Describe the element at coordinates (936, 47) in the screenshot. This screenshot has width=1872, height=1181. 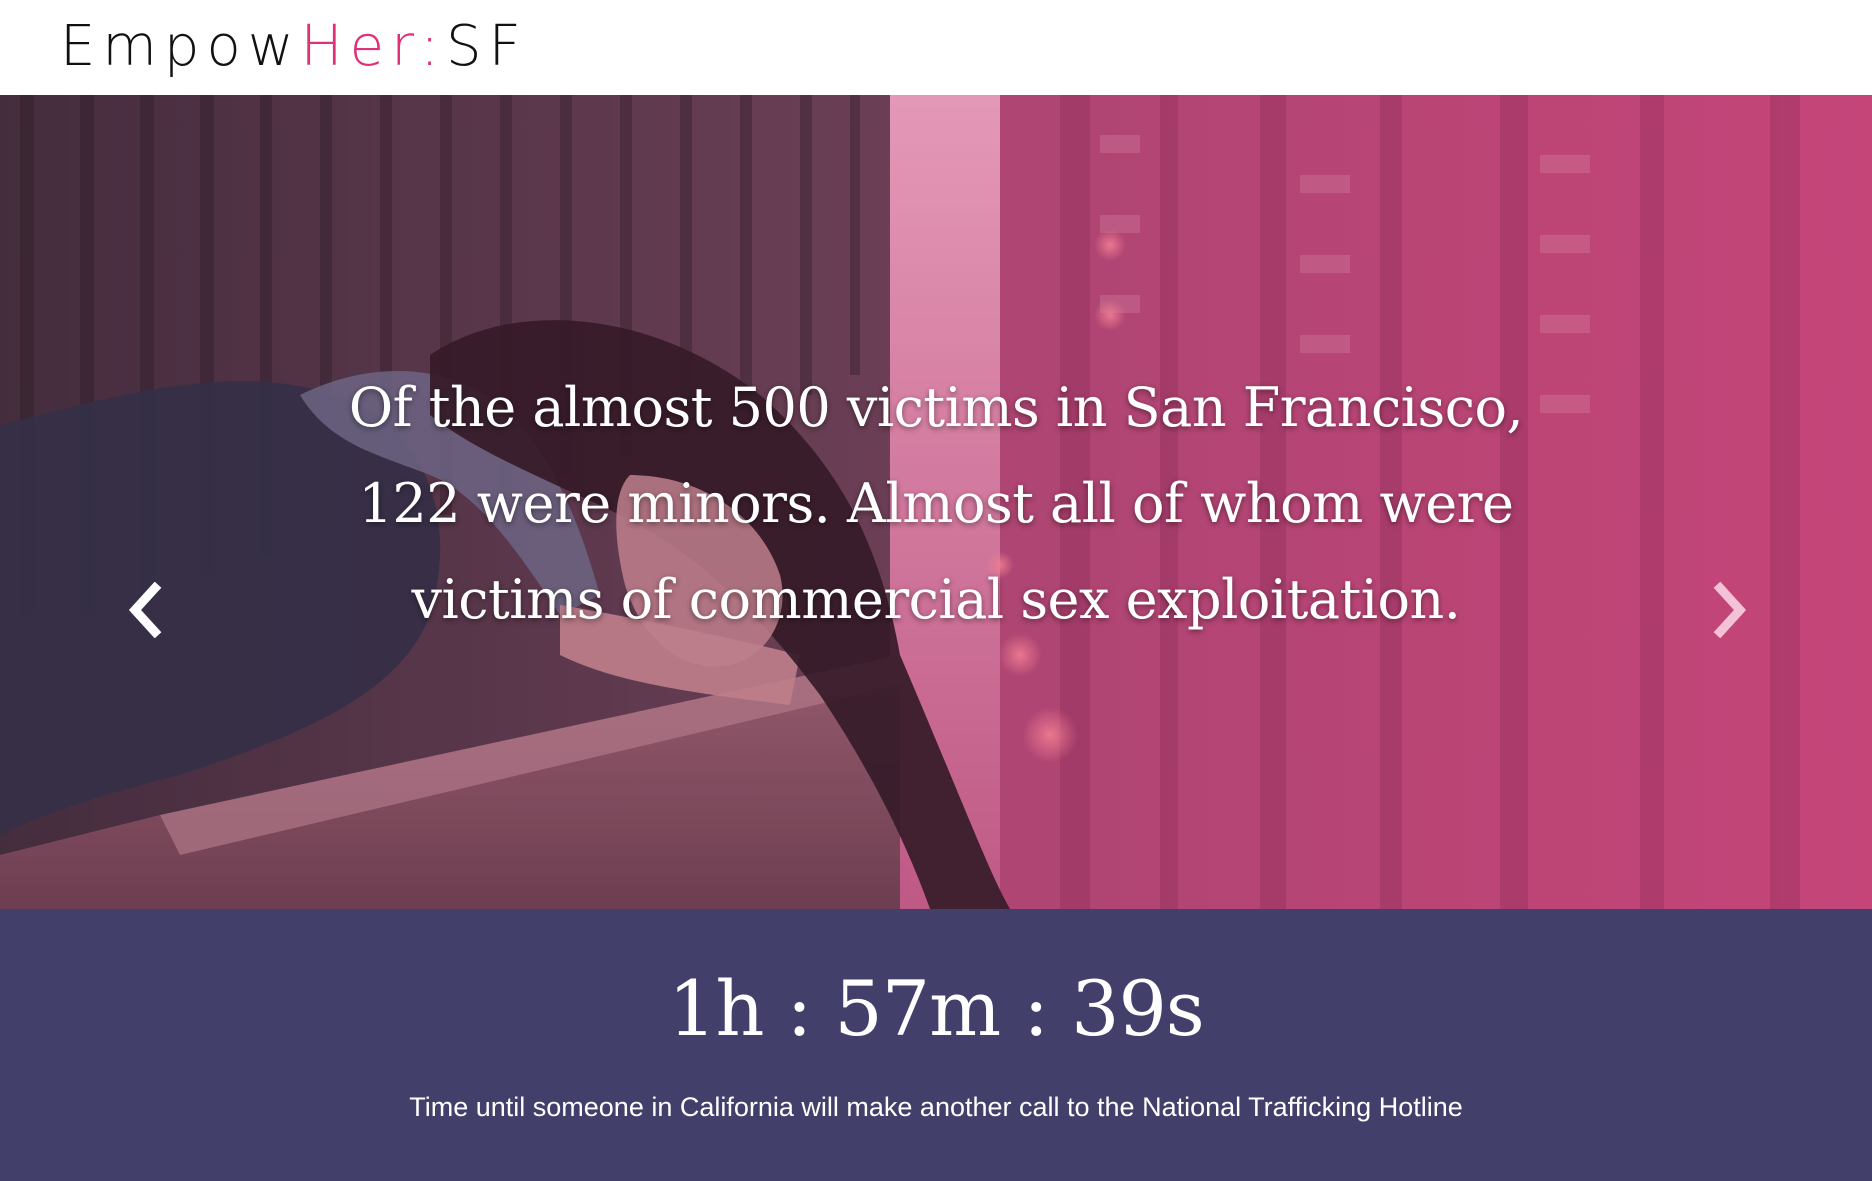
I see `site-header: EmpowHer:SF` at that location.